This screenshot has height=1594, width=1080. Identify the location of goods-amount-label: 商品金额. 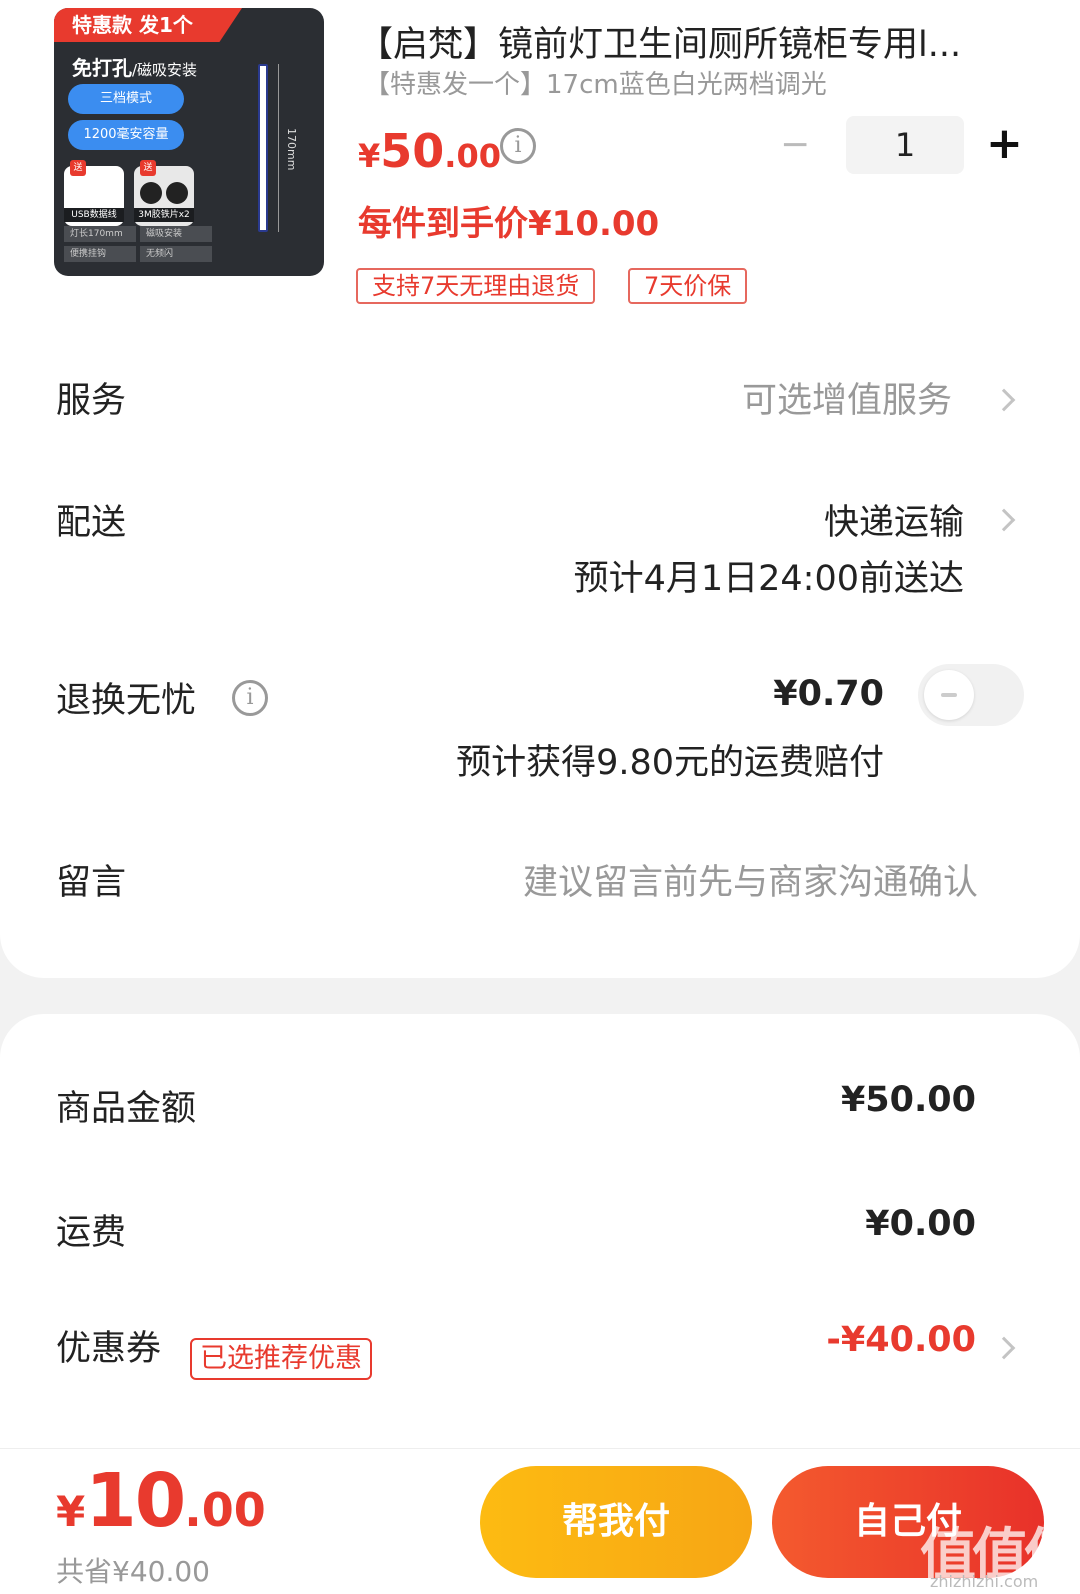
(126, 1109).